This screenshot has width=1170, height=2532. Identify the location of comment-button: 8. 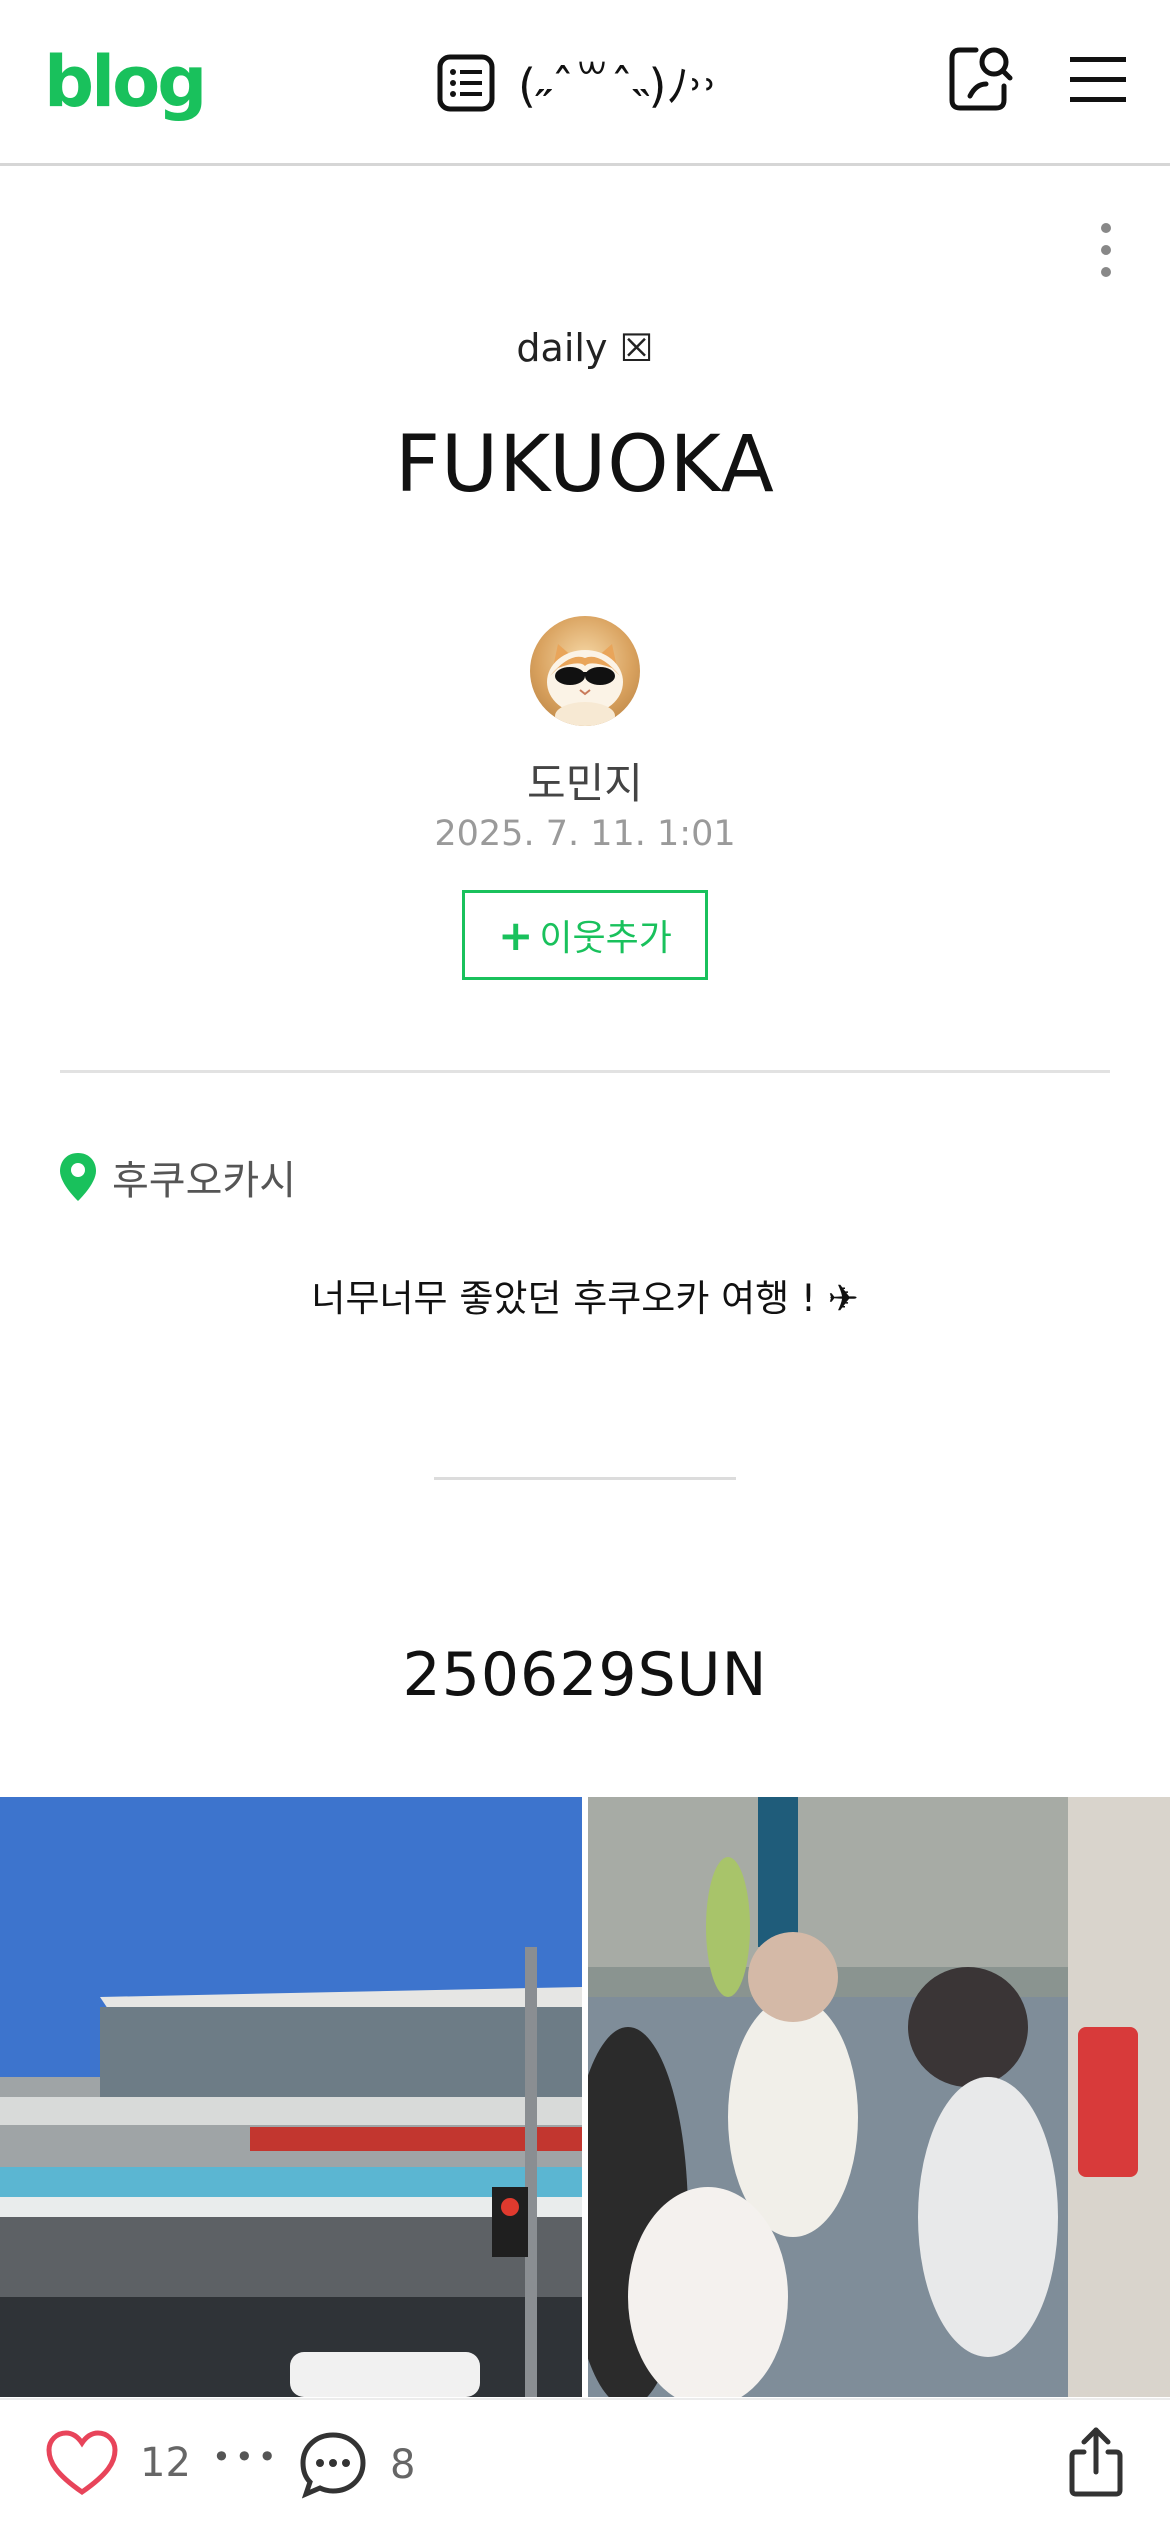
(356, 2465).